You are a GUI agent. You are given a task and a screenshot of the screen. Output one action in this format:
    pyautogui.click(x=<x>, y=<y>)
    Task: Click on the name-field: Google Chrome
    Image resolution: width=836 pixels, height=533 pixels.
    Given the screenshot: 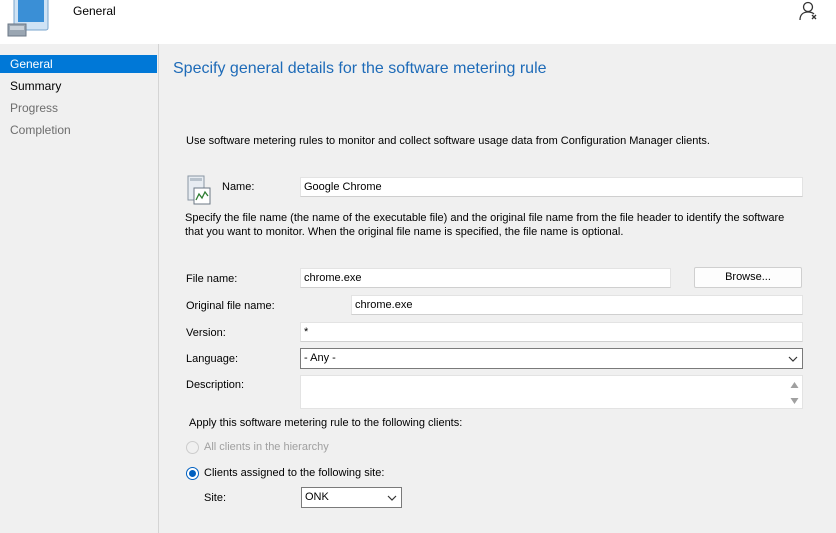 What is the action you would take?
    pyautogui.click(x=551, y=187)
    